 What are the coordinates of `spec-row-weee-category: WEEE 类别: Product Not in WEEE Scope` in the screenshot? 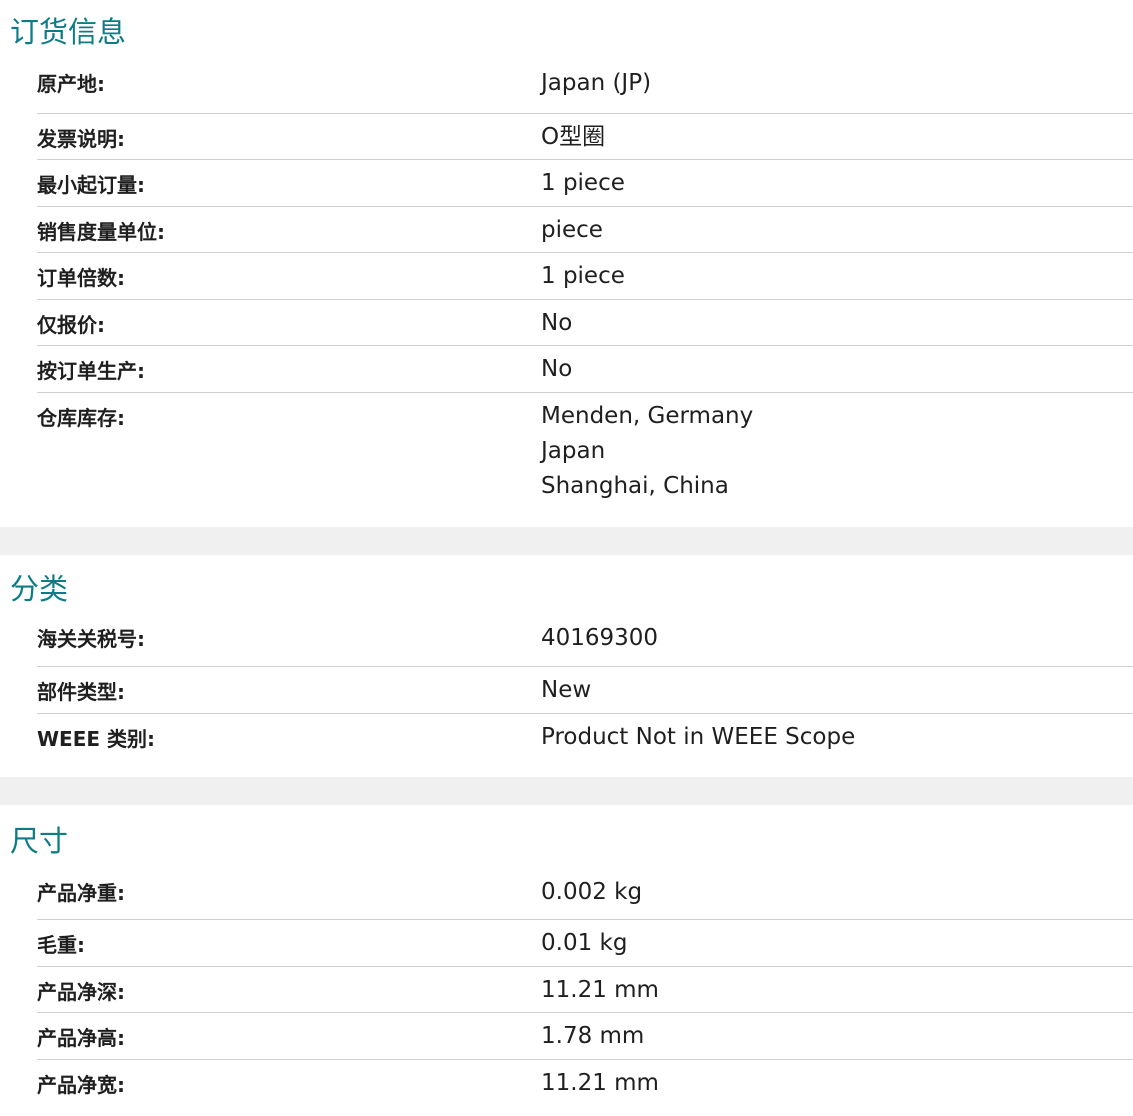 It's located at (585, 745).